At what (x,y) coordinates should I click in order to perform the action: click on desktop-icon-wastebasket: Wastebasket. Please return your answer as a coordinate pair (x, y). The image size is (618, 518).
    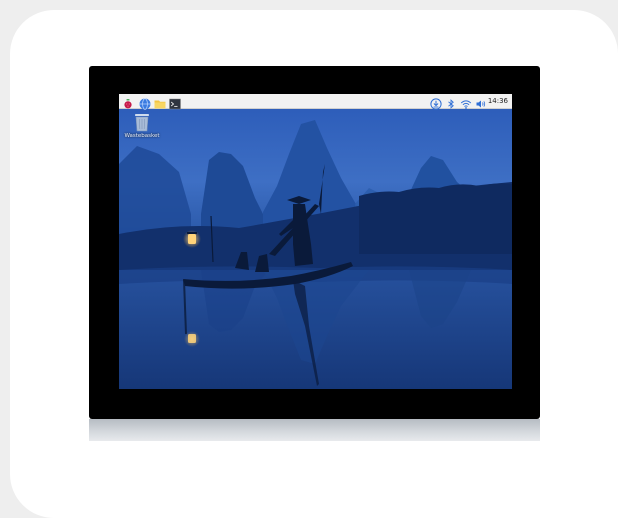
    Looking at the image, I should click on (142, 125).